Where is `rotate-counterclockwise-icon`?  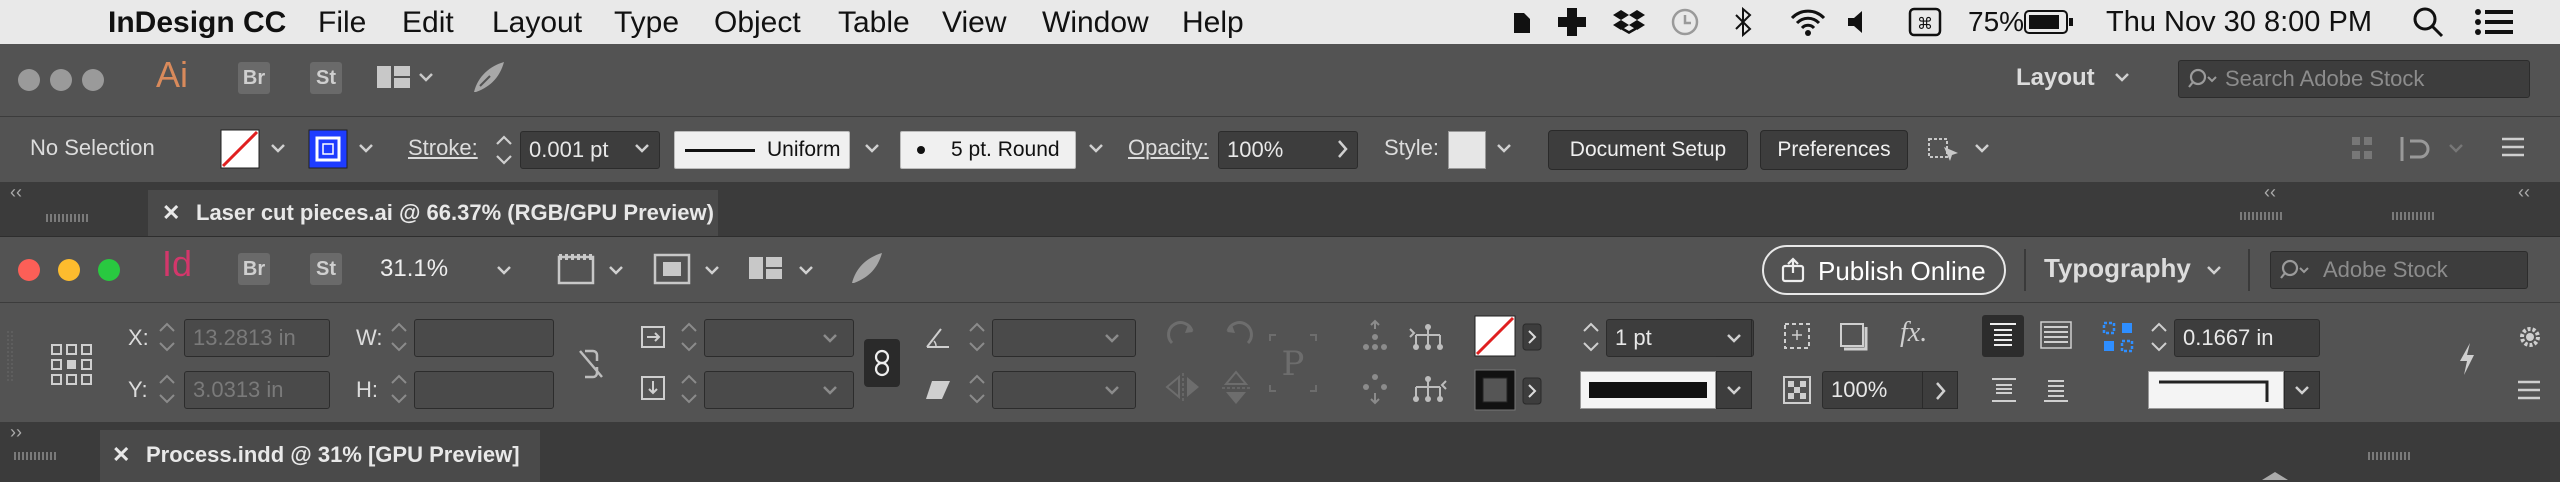
rotate-counterclockwise-icon is located at coordinates (1237, 336).